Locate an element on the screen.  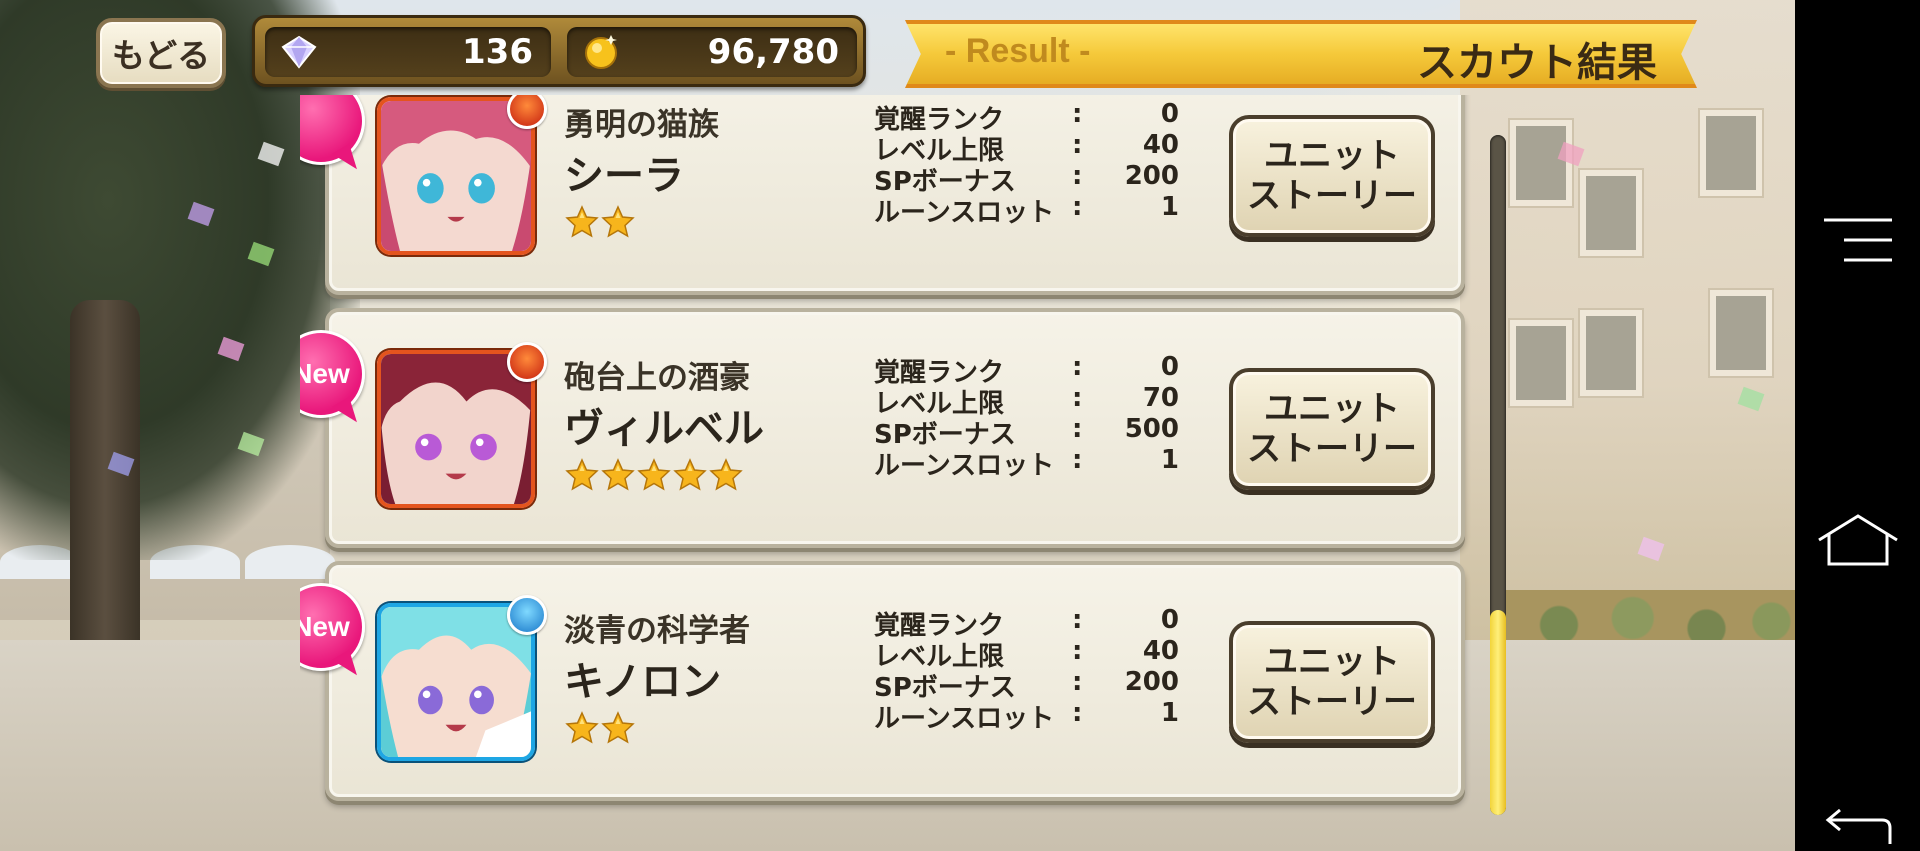
stat-value: 70 is located at coordinates (1160, 398).